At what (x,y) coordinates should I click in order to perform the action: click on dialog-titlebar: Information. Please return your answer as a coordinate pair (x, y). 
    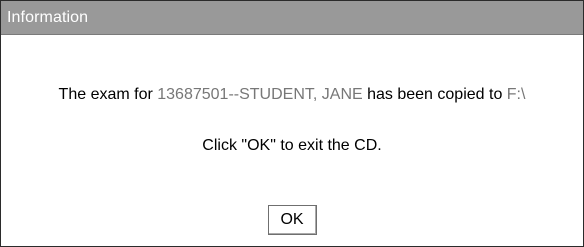
    Looking at the image, I should click on (292, 18).